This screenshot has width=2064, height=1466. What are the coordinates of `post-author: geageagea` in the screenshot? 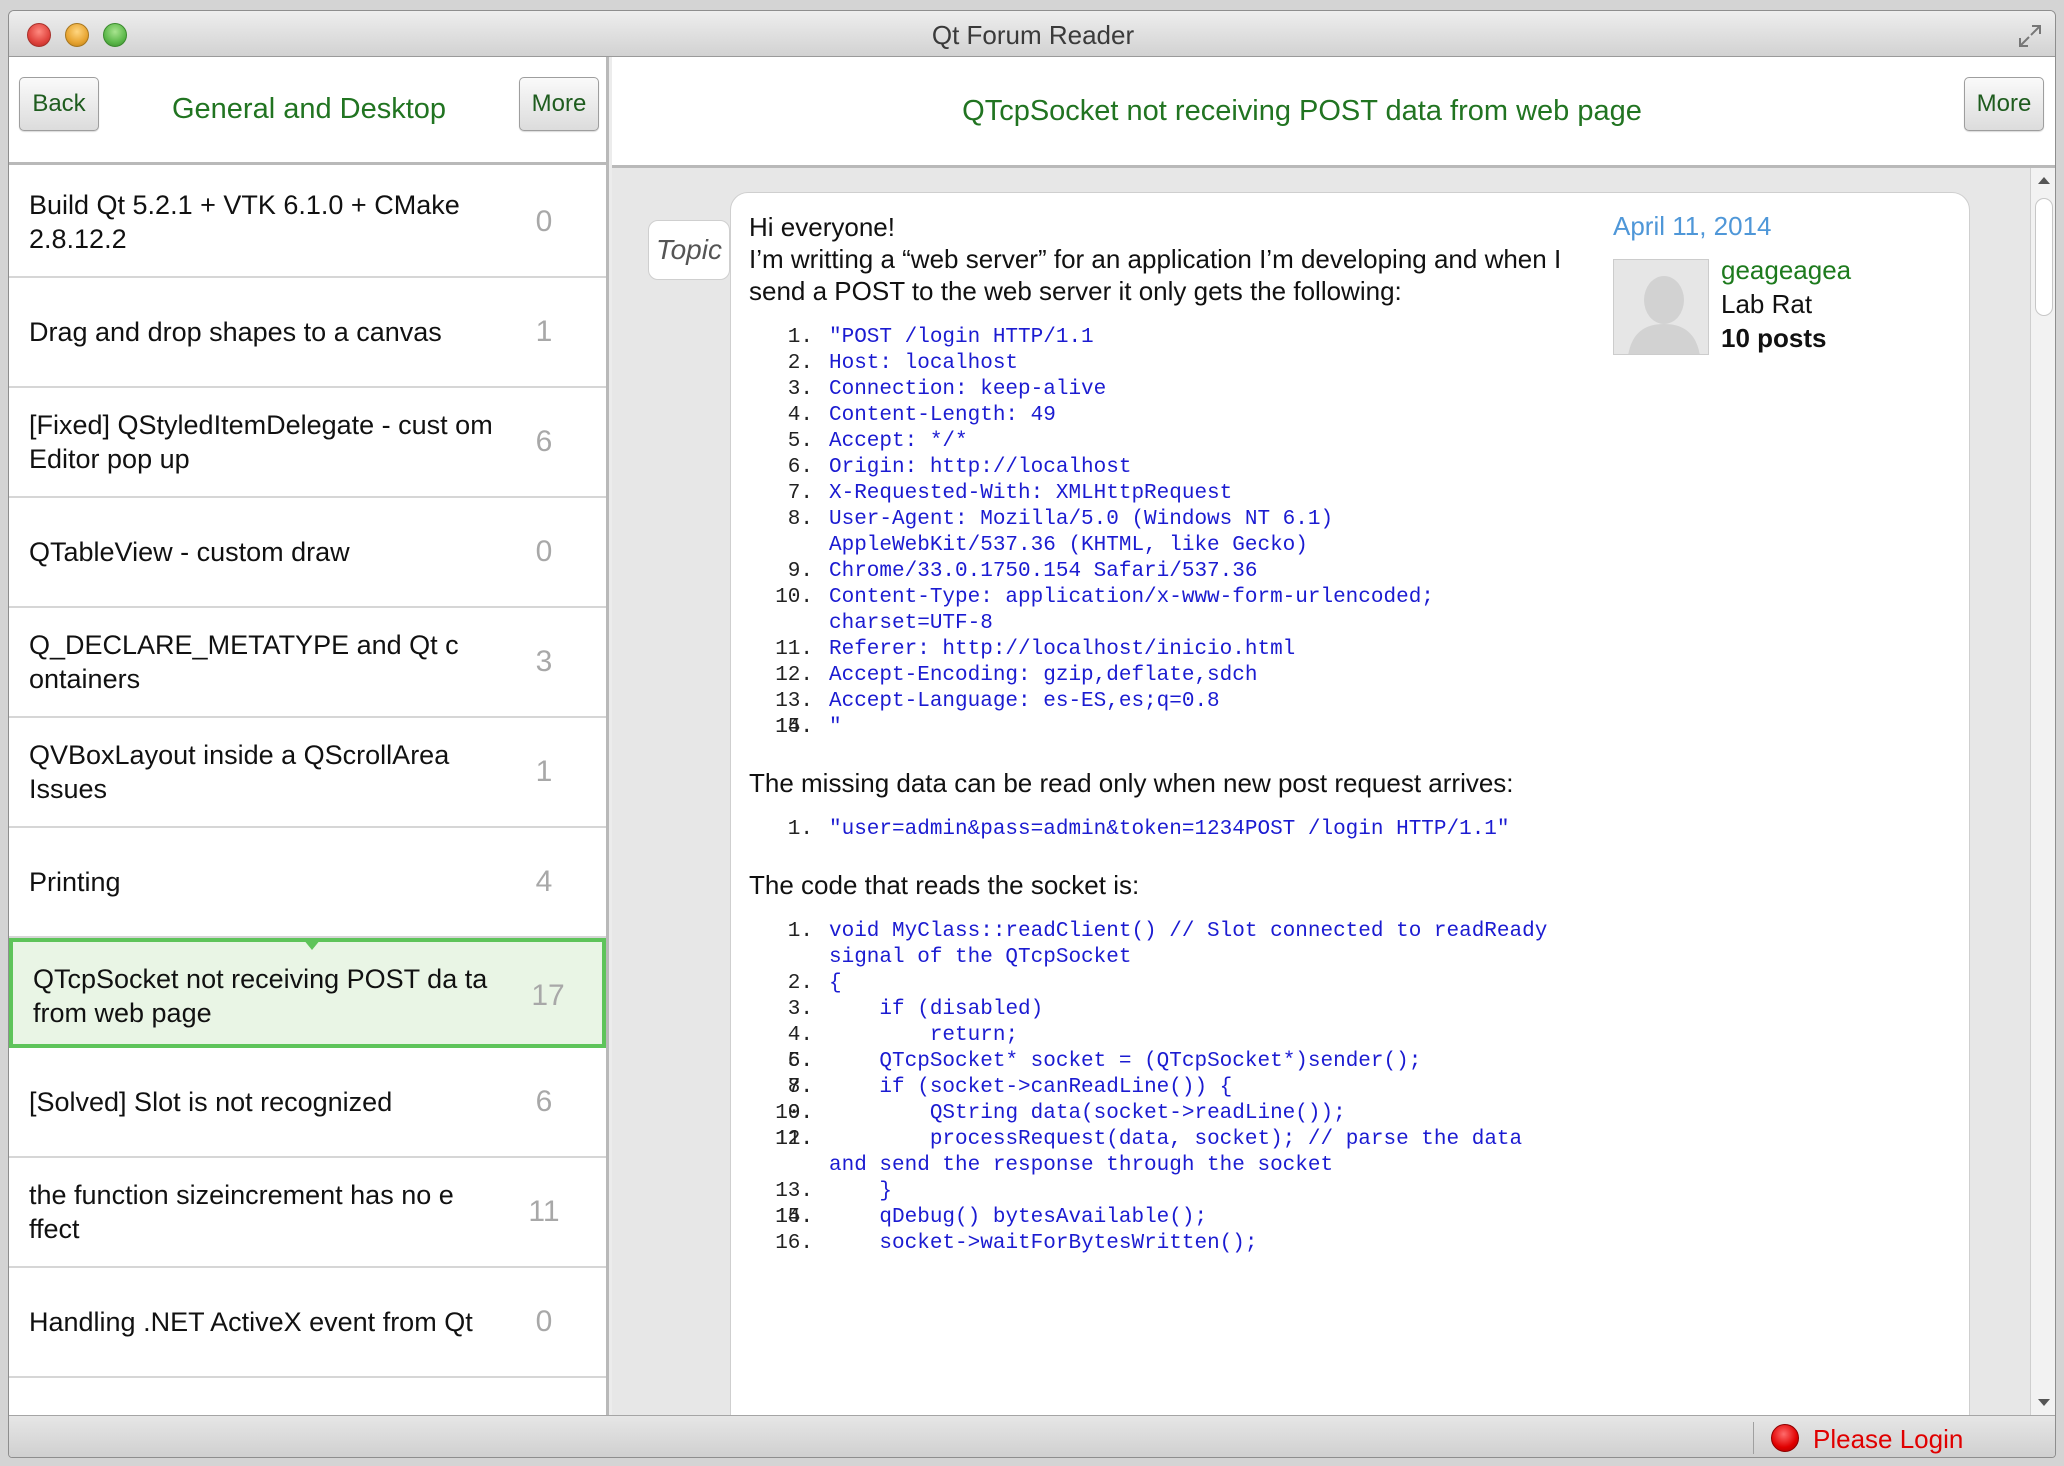 It's located at (1786, 270).